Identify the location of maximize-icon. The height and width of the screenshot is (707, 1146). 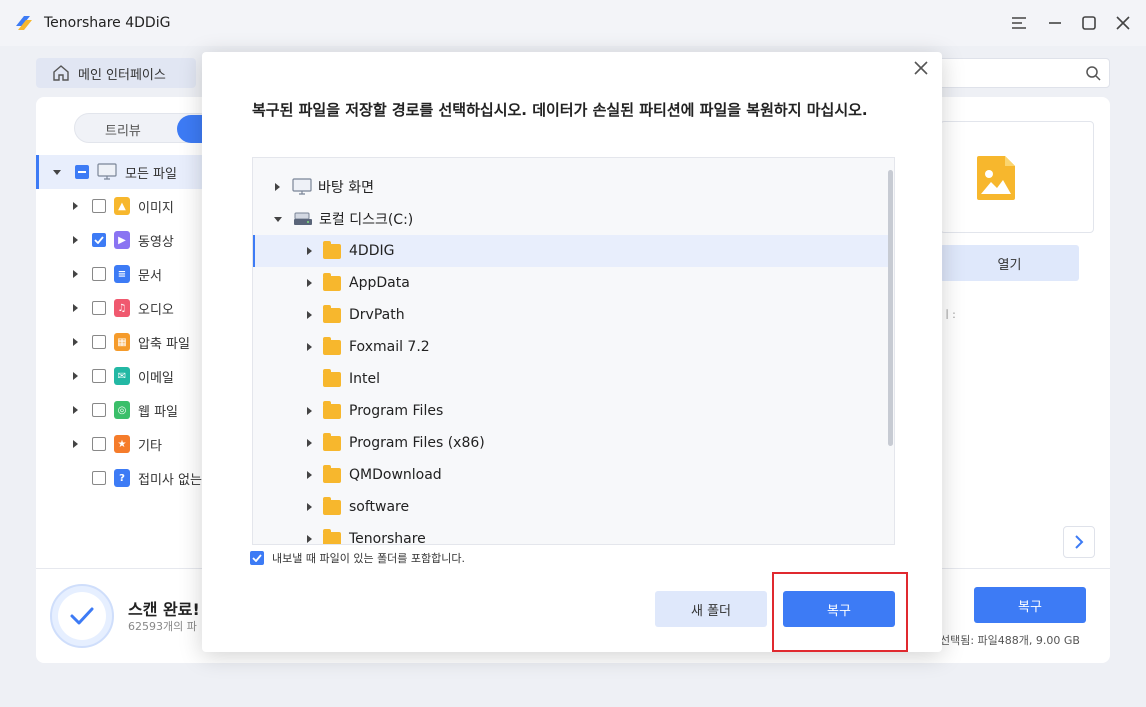
(1089, 23).